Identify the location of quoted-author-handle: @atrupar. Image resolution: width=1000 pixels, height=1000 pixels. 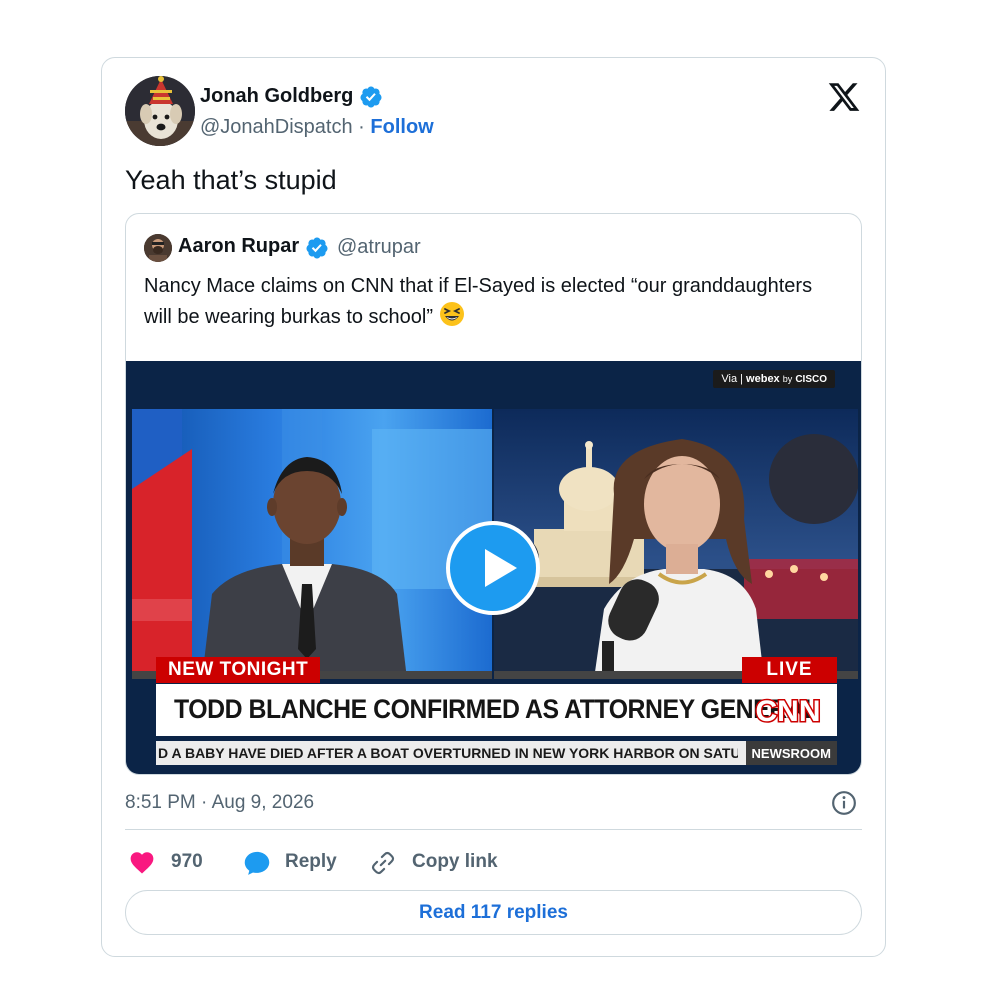
(379, 247).